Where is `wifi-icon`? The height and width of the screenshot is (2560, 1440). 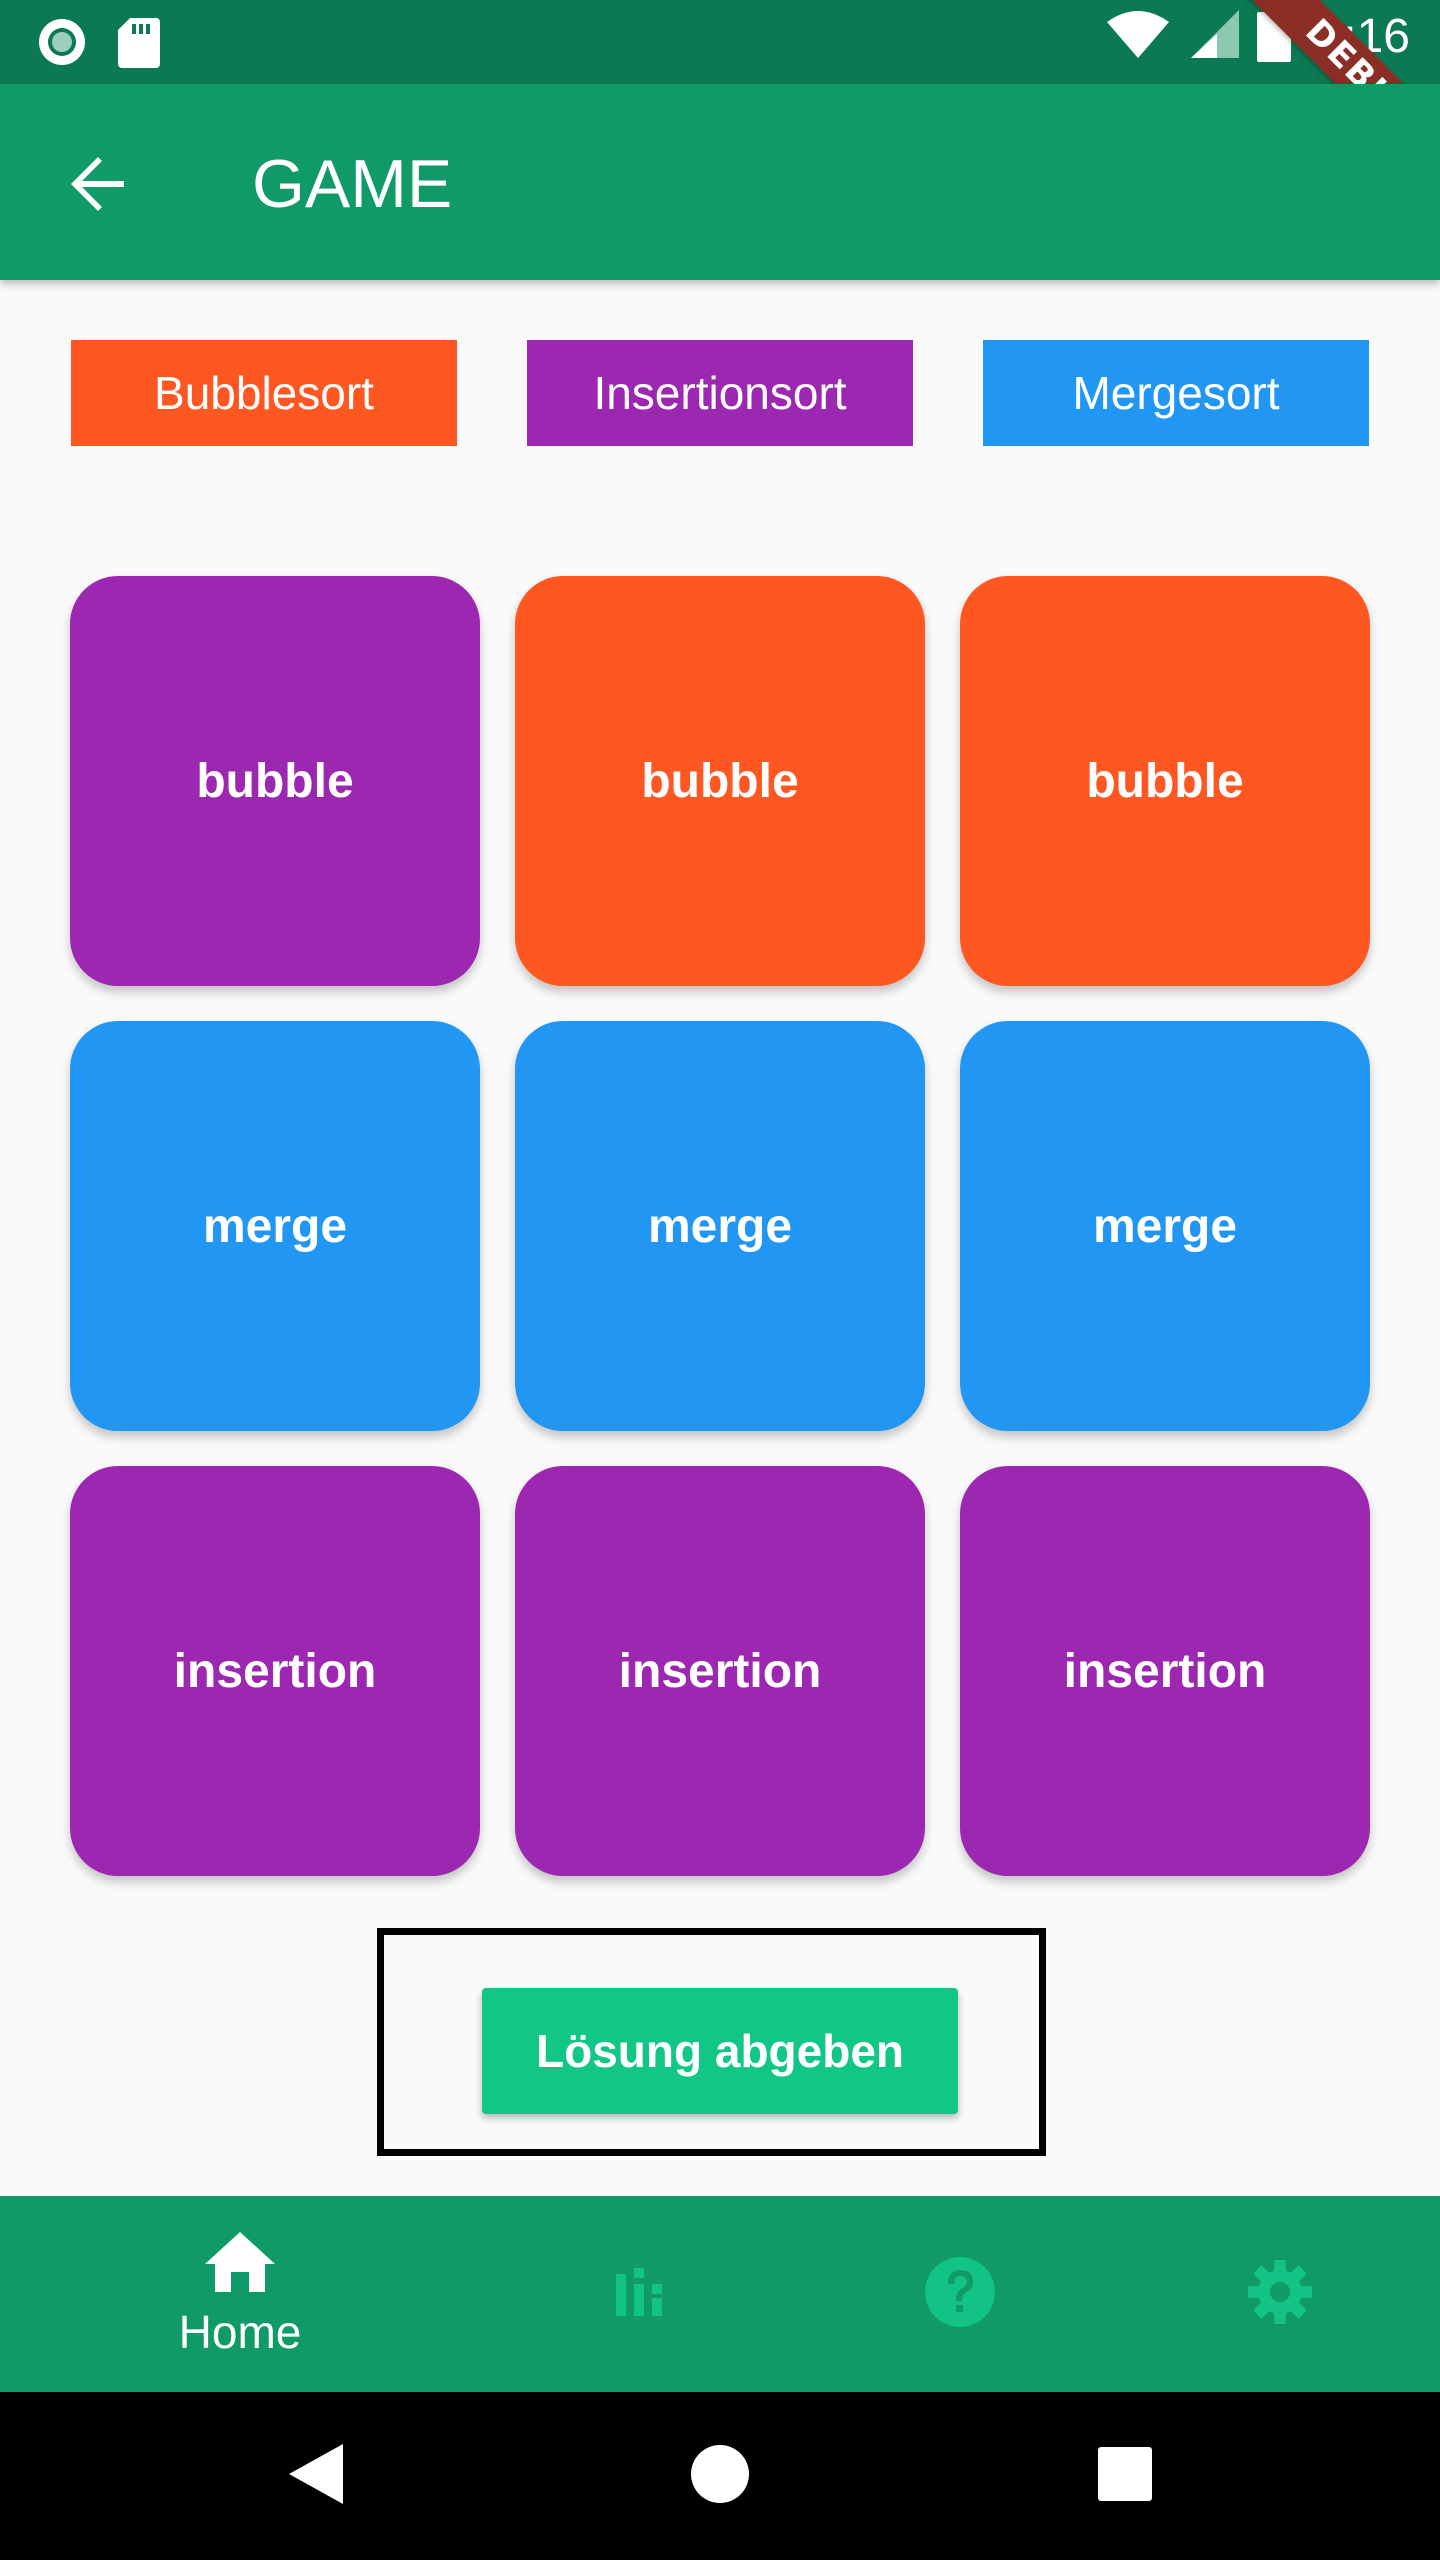
wifi-icon is located at coordinates (1138, 36).